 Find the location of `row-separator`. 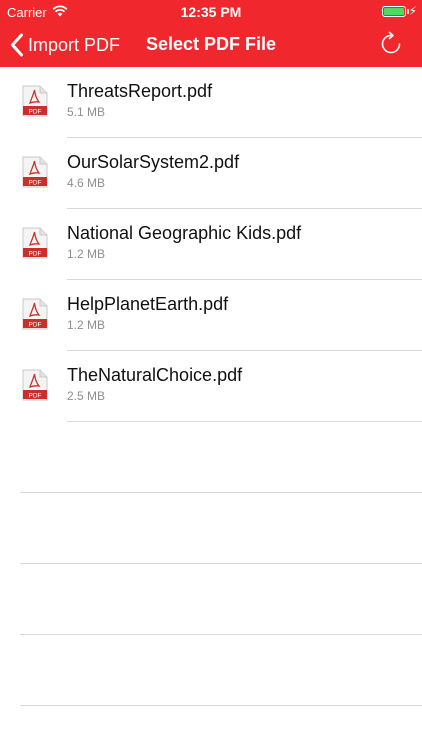

row-separator is located at coordinates (244, 421).